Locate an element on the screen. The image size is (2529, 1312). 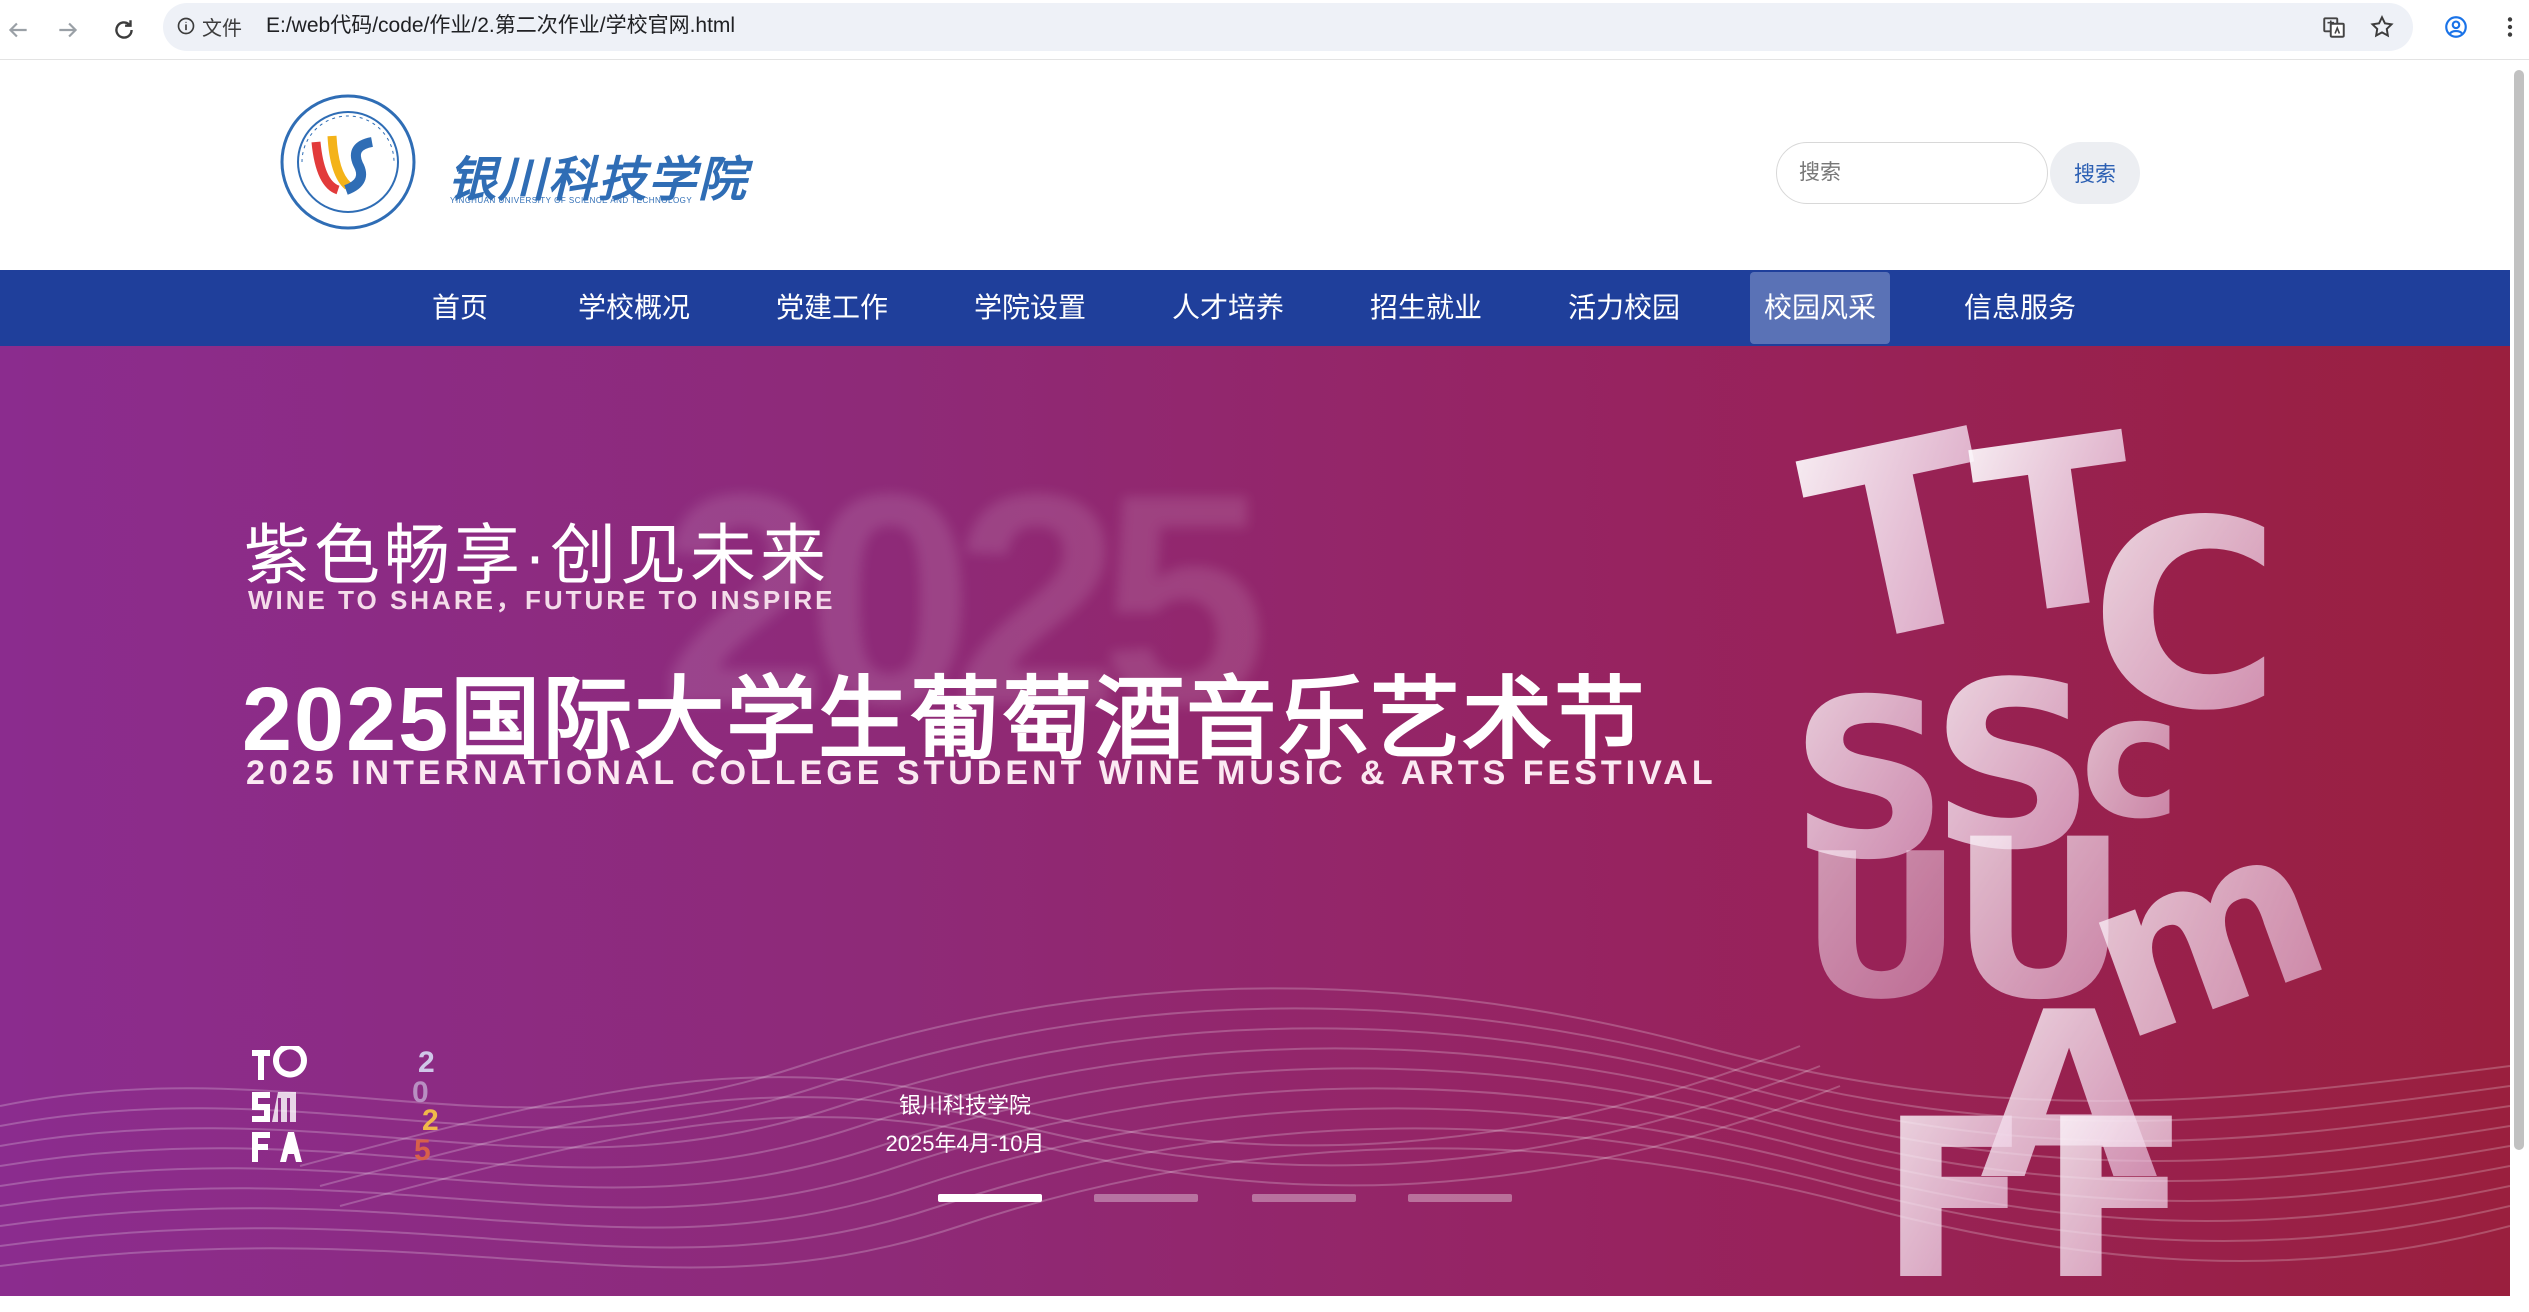
star-icon is located at coordinates (2382, 26).